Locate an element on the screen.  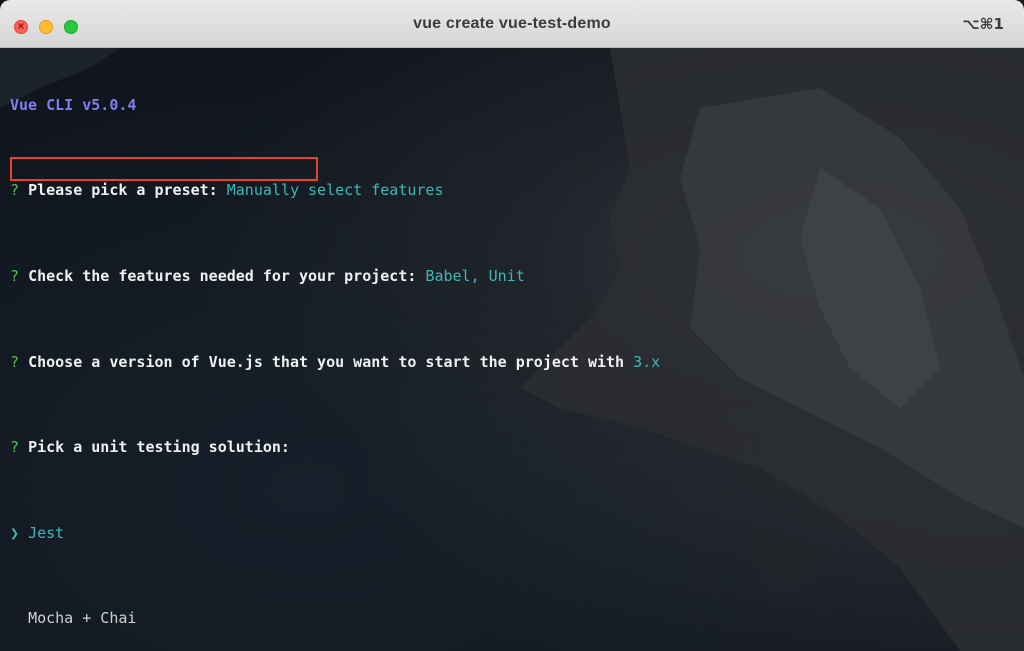
selection-pointer-icon: ❯ is located at coordinates (15, 532).